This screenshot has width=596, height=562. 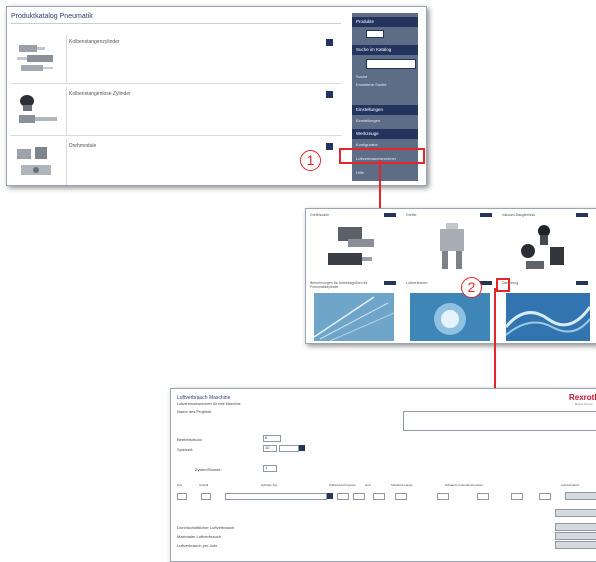 What do you see at coordinates (580, 496) in the screenshot?
I see `consumption-output` at bounding box center [580, 496].